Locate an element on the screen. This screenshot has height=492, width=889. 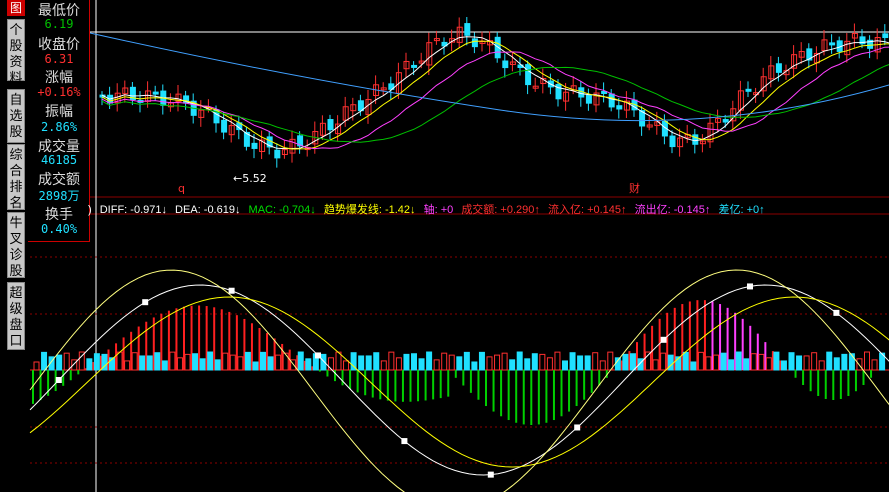
close-price-label: 收盘价 is located at coordinates (59, 45).